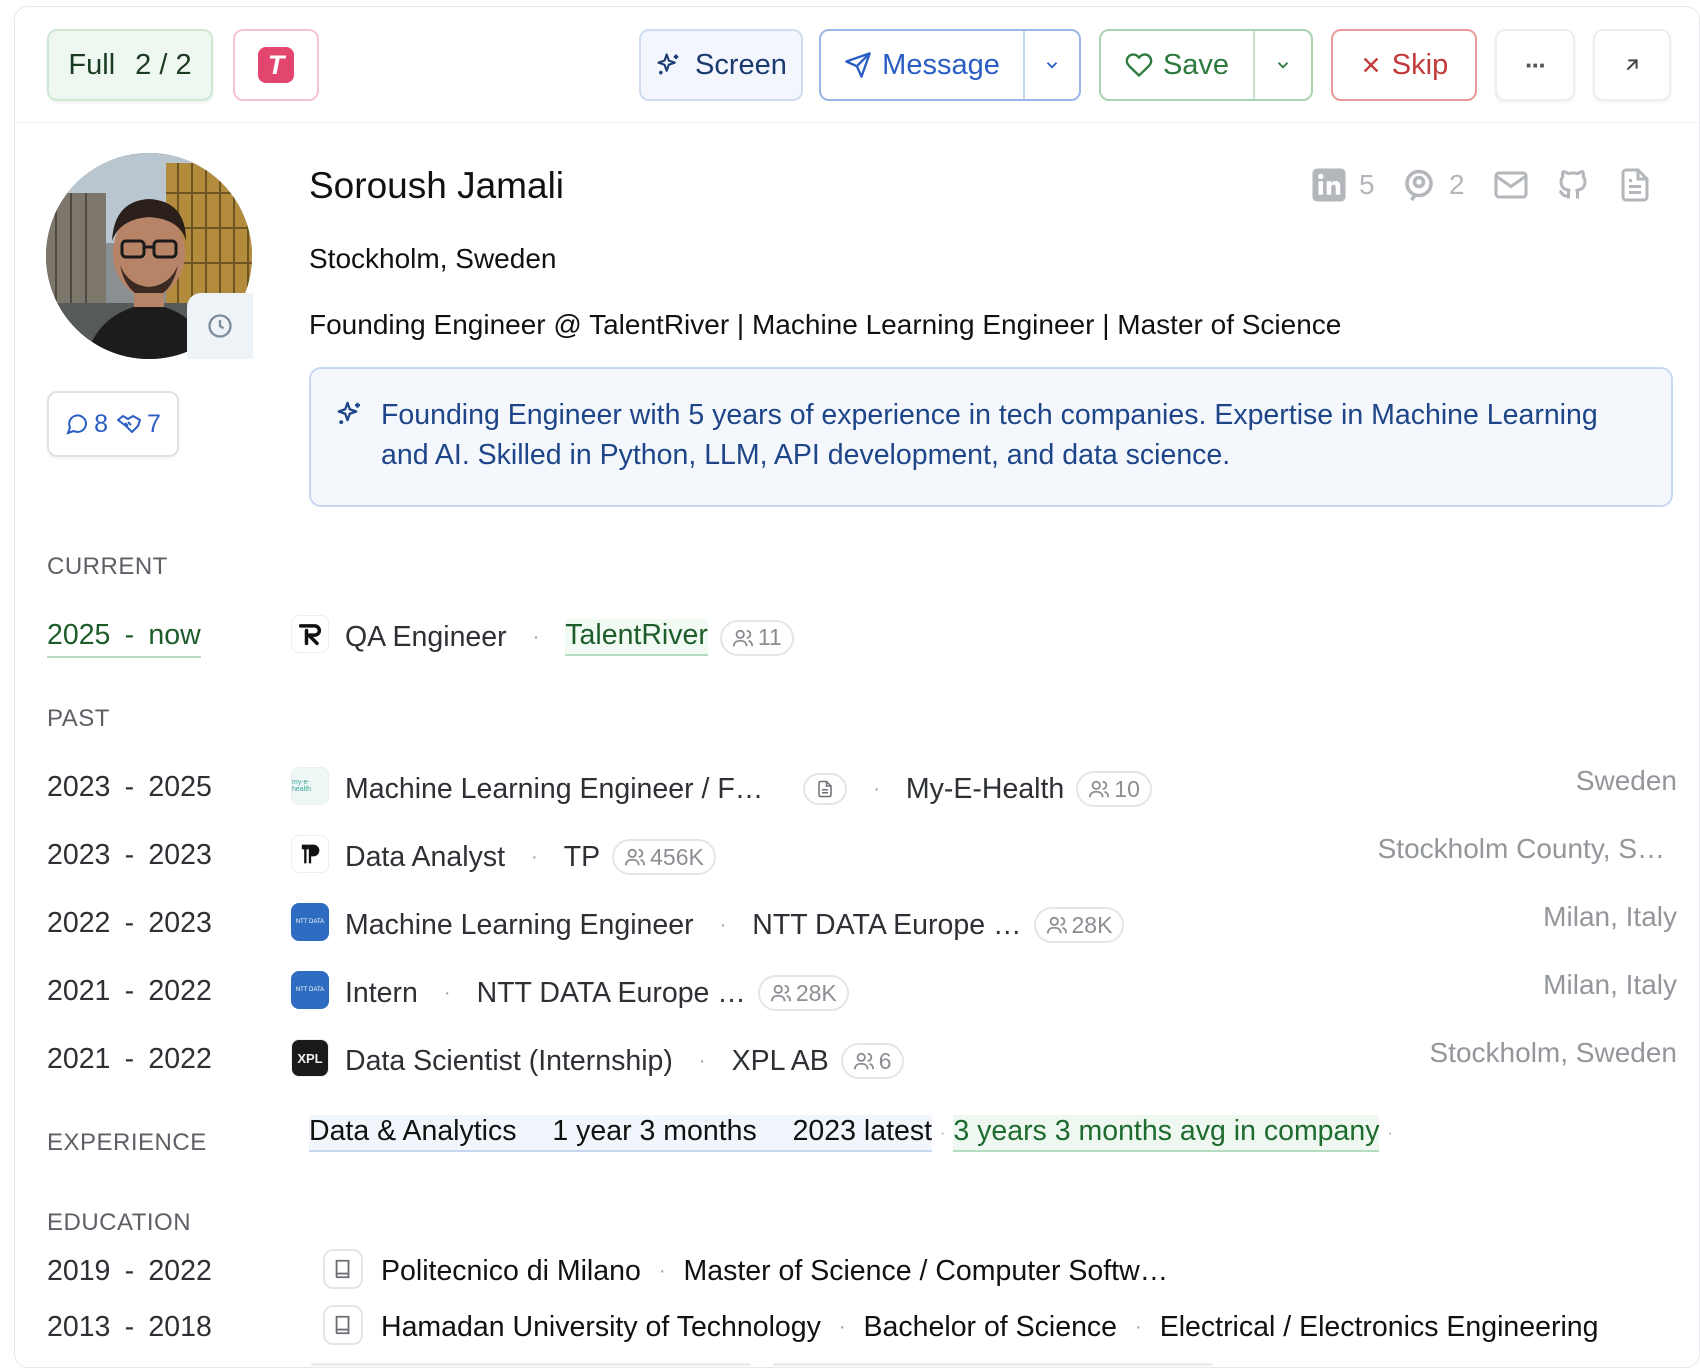 This screenshot has height=1368, width=1700. What do you see at coordinates (741, 64) in the screenshot?
I see `screen-label: Screen` at bounding box center [741, 64].